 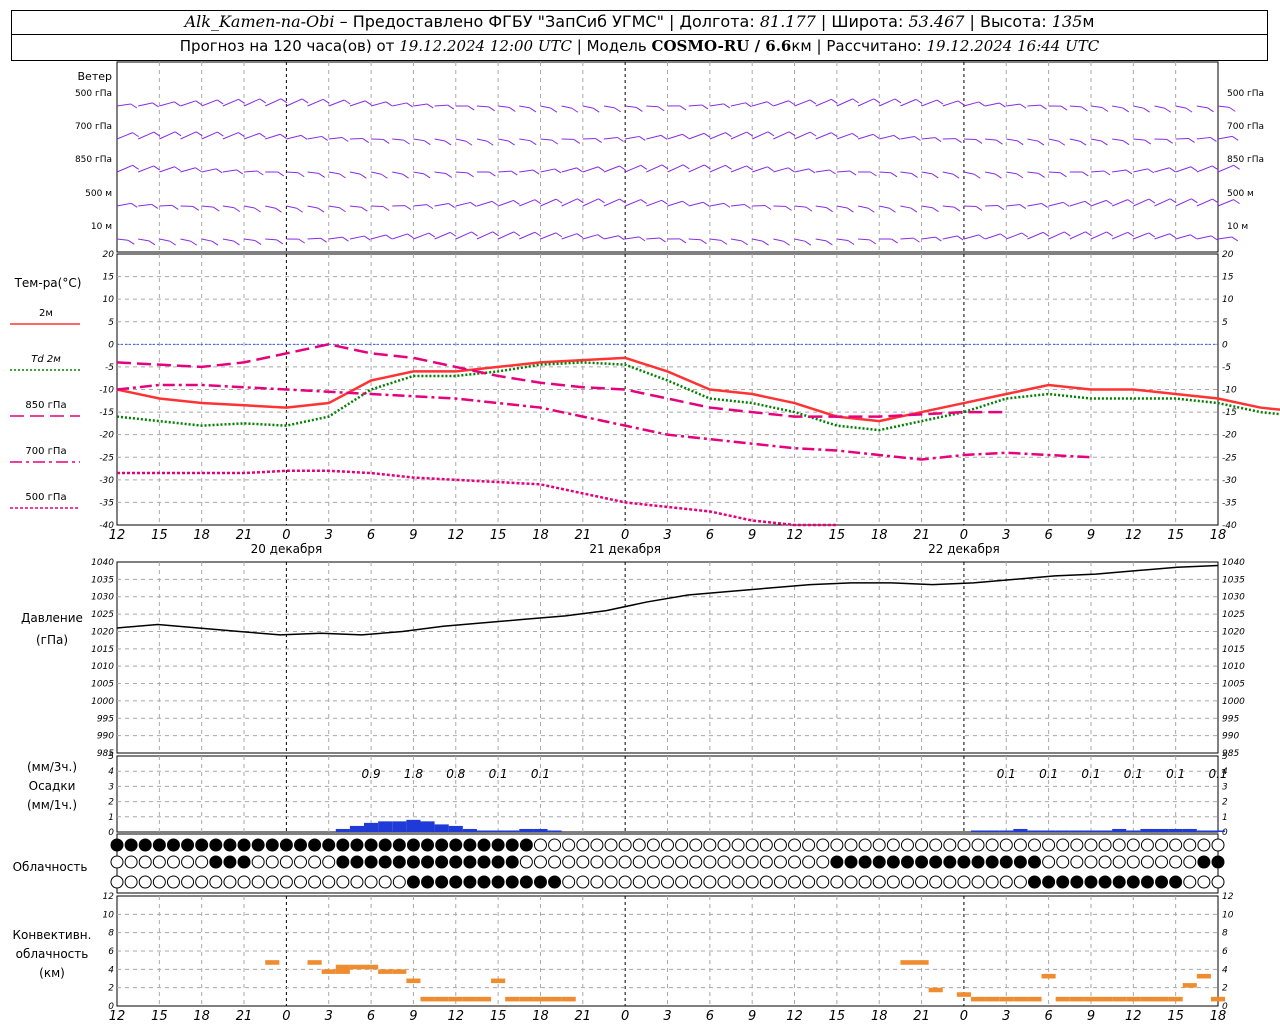 What do you see at coordinates (455, 774) in the screenshot?
I see `precip-label: 0.8` at bounding box center [455, 774].